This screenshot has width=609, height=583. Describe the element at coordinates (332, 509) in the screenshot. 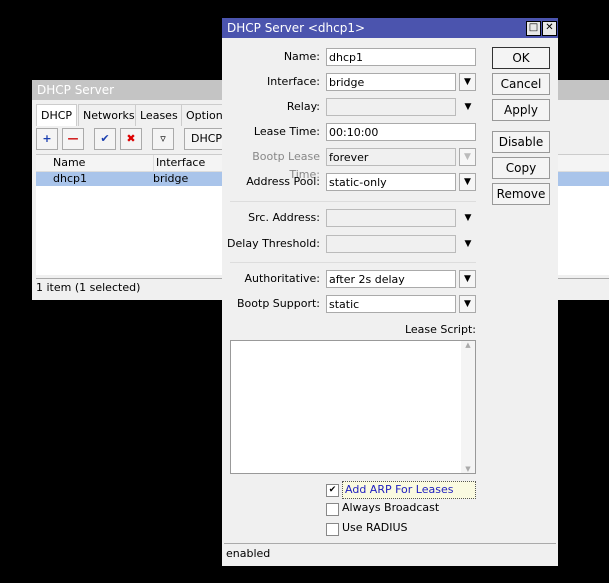

I see `always-broadcast-checkbox` at that location.